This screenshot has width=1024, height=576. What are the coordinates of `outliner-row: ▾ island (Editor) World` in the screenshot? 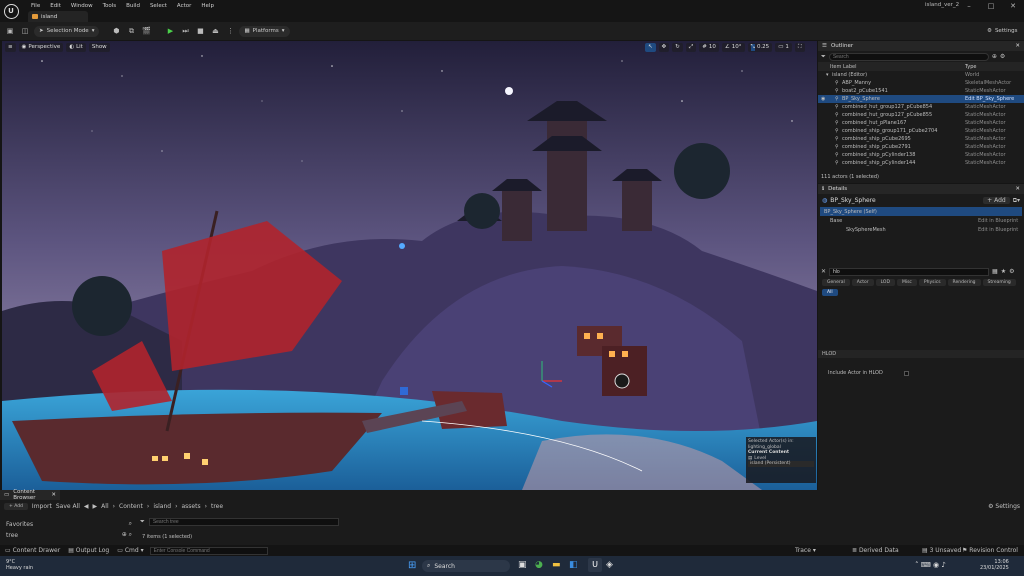 It's located at (921, 75).